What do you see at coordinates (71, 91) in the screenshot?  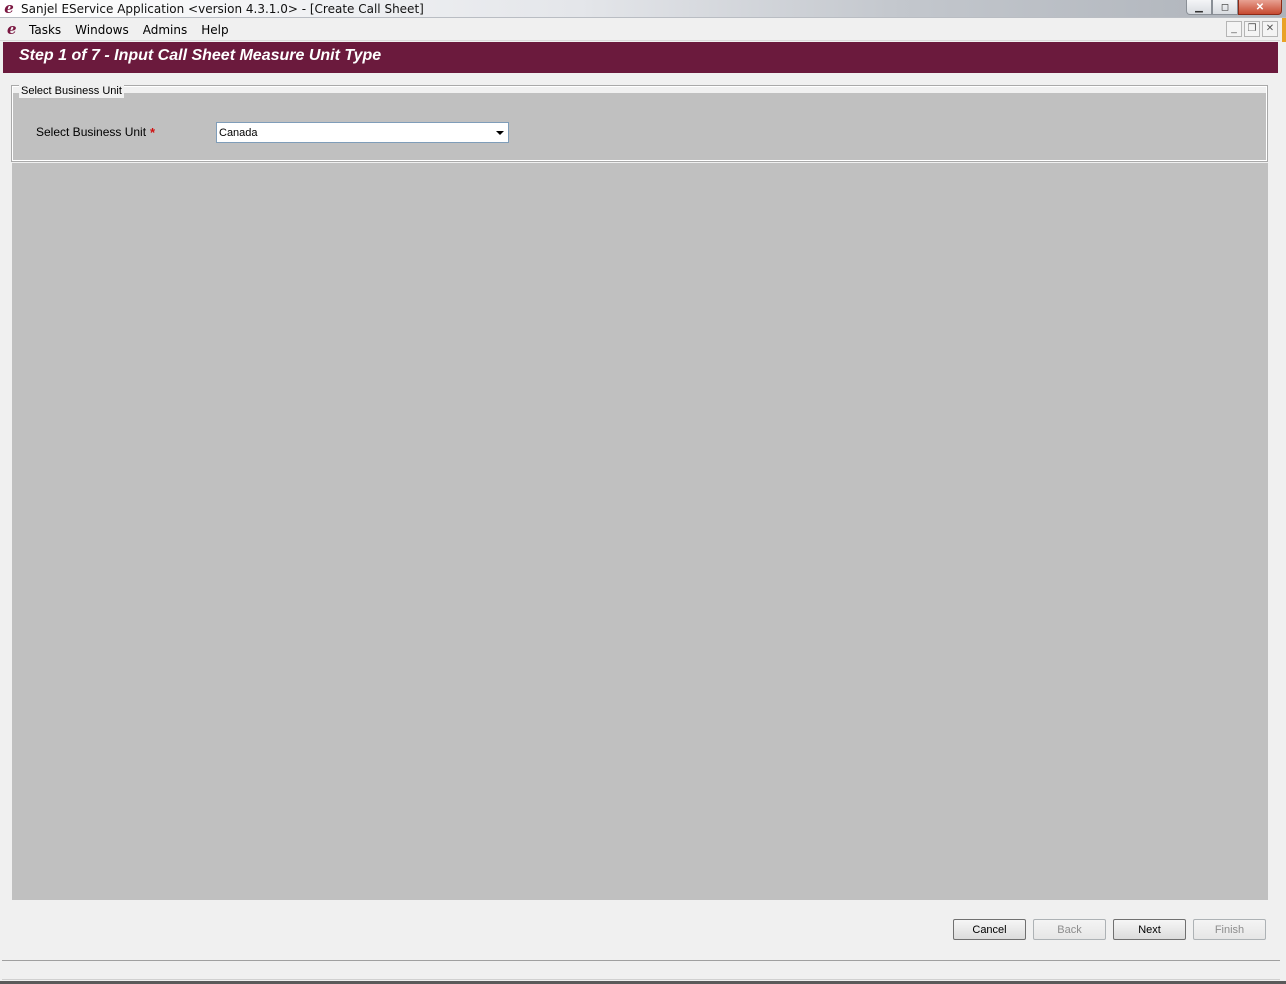 I see `groupbox-legend: Select Business Unit` at bounding box center [71, 91].